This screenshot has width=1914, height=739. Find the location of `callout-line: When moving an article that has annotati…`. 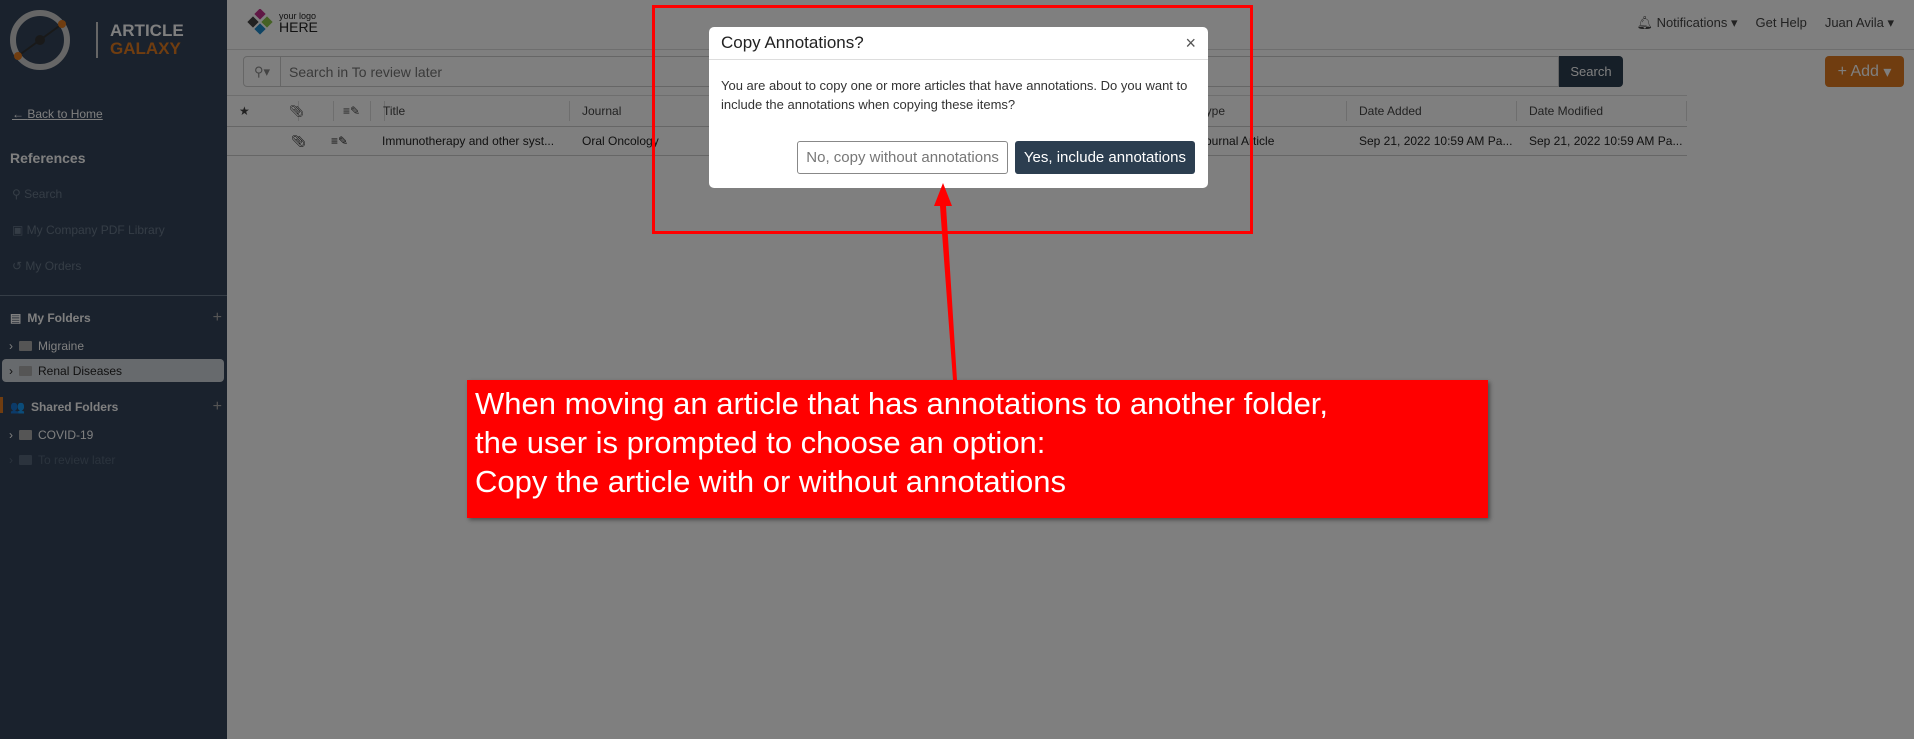

callout-line: When moving an article that has annotati… is located at coordinates (902, 403).